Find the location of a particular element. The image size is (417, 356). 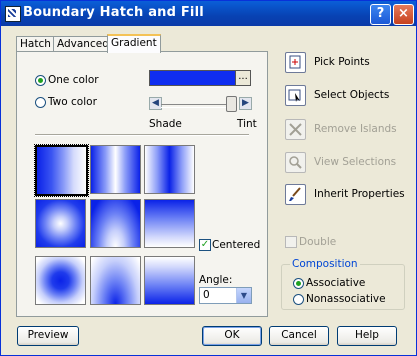

angle-value: 0 is located at coordinates (206, 295).